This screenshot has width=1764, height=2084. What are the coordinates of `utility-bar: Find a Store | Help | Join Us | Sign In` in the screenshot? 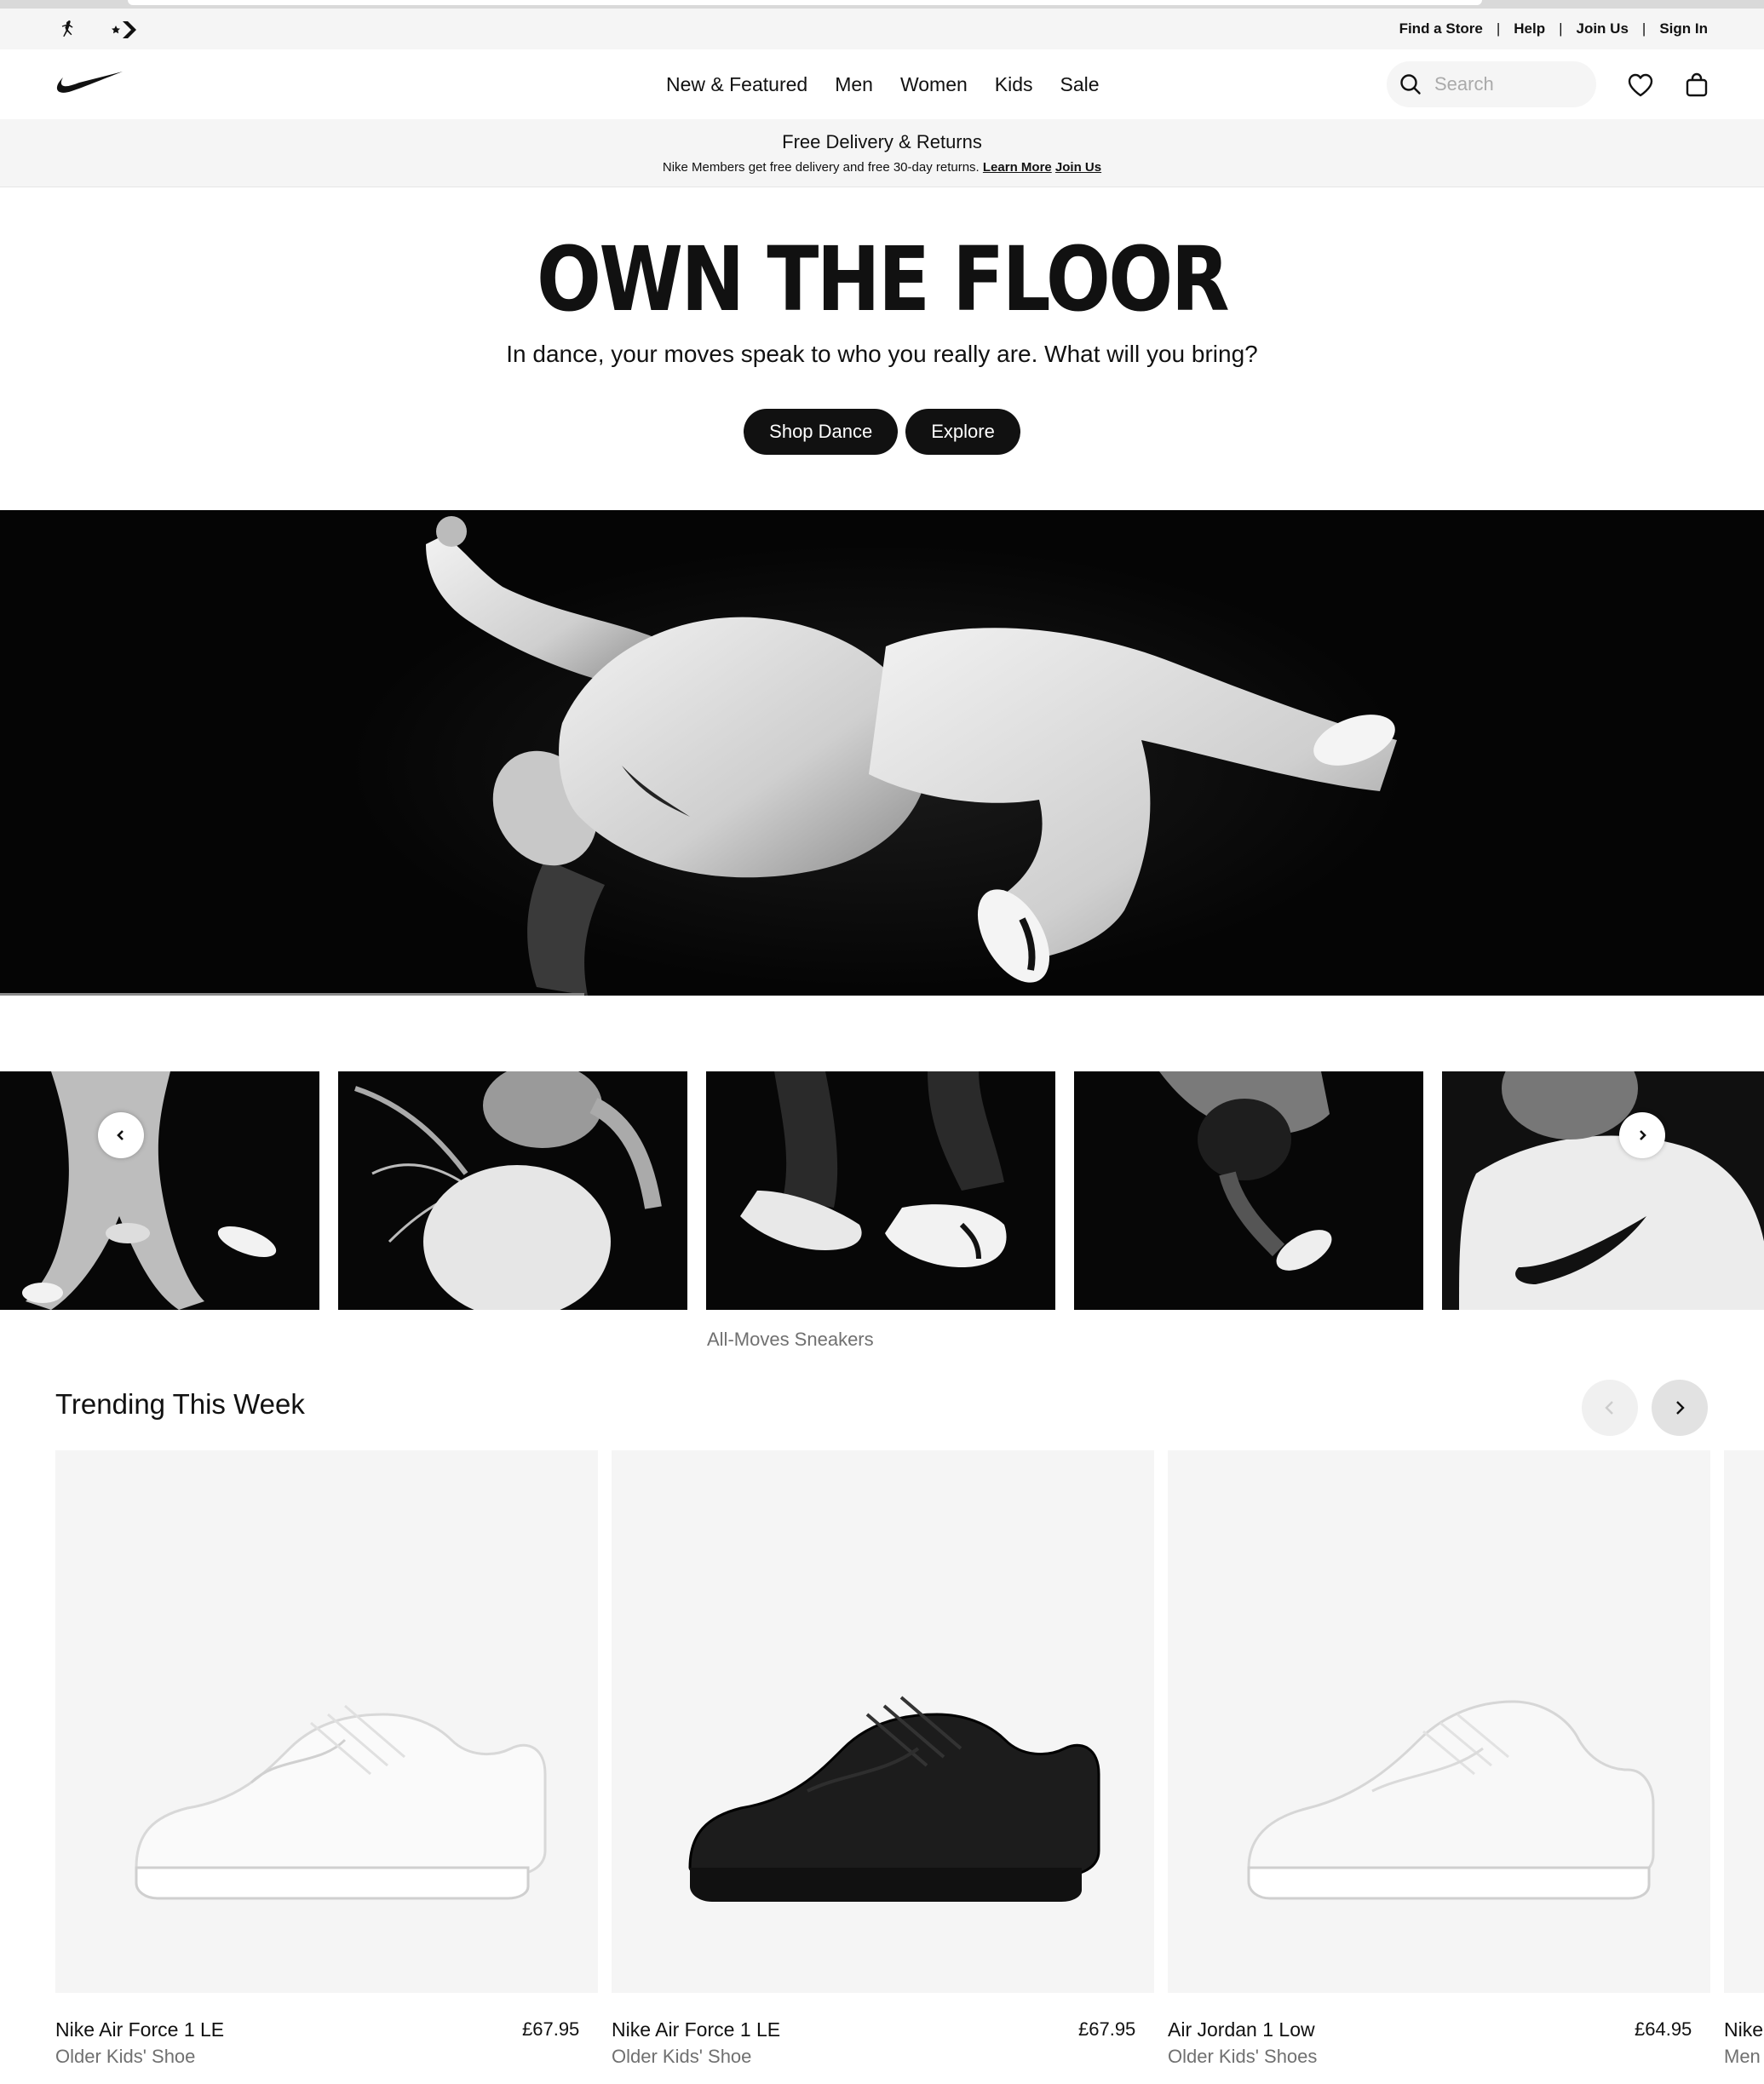 It's located at (882, 29).